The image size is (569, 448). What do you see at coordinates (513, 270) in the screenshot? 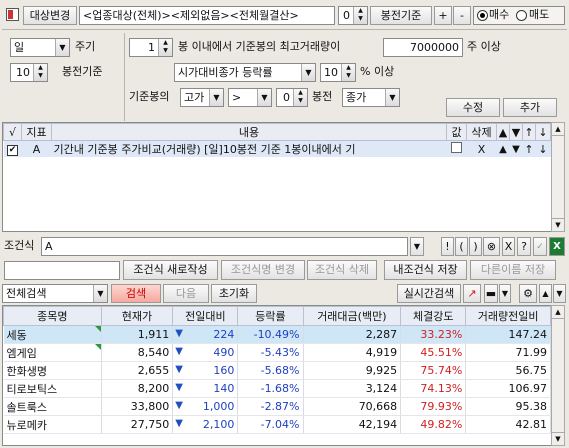
I see `save-as-button: 다른이름 저장` at bounding box center [513, 270].